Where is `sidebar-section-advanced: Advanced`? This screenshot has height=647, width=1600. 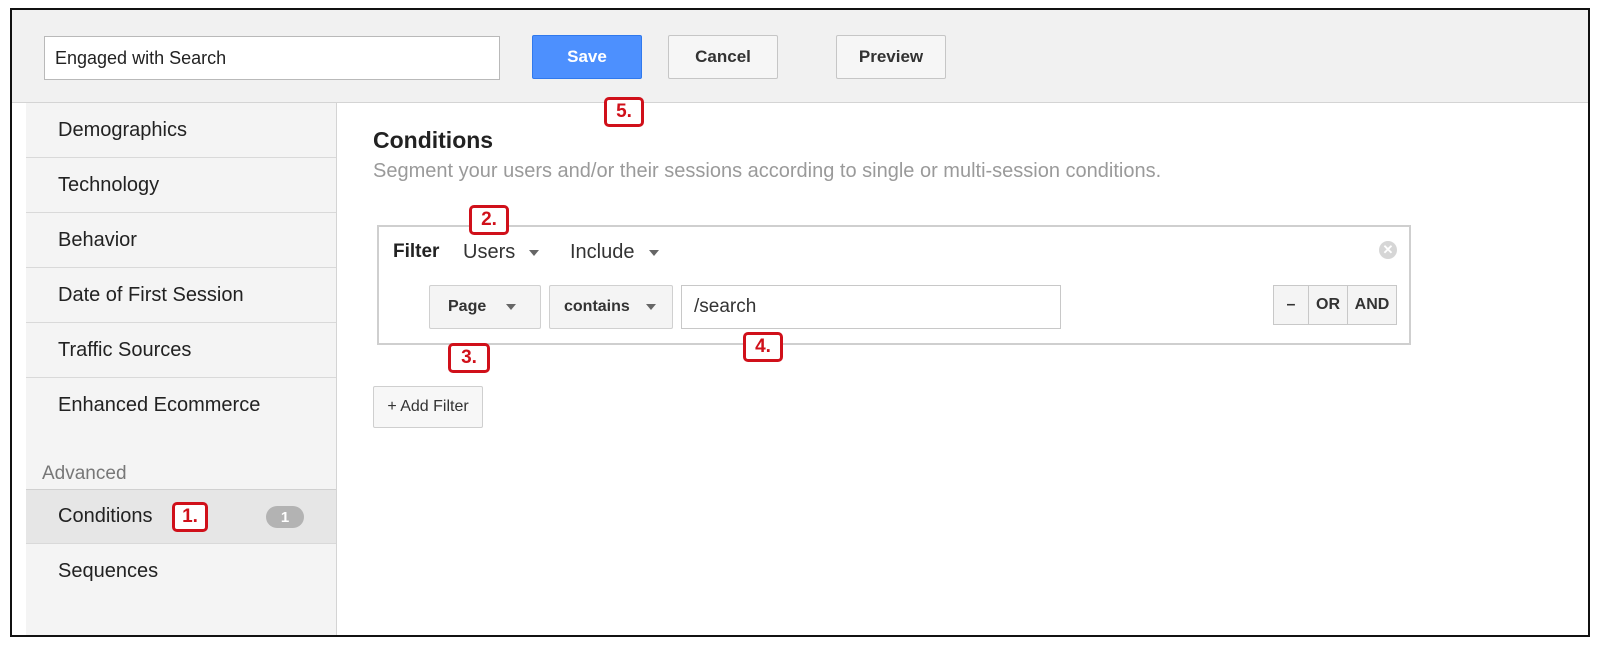 sidebar-section-advanced: Advanced is located at coordinates (84, 473).